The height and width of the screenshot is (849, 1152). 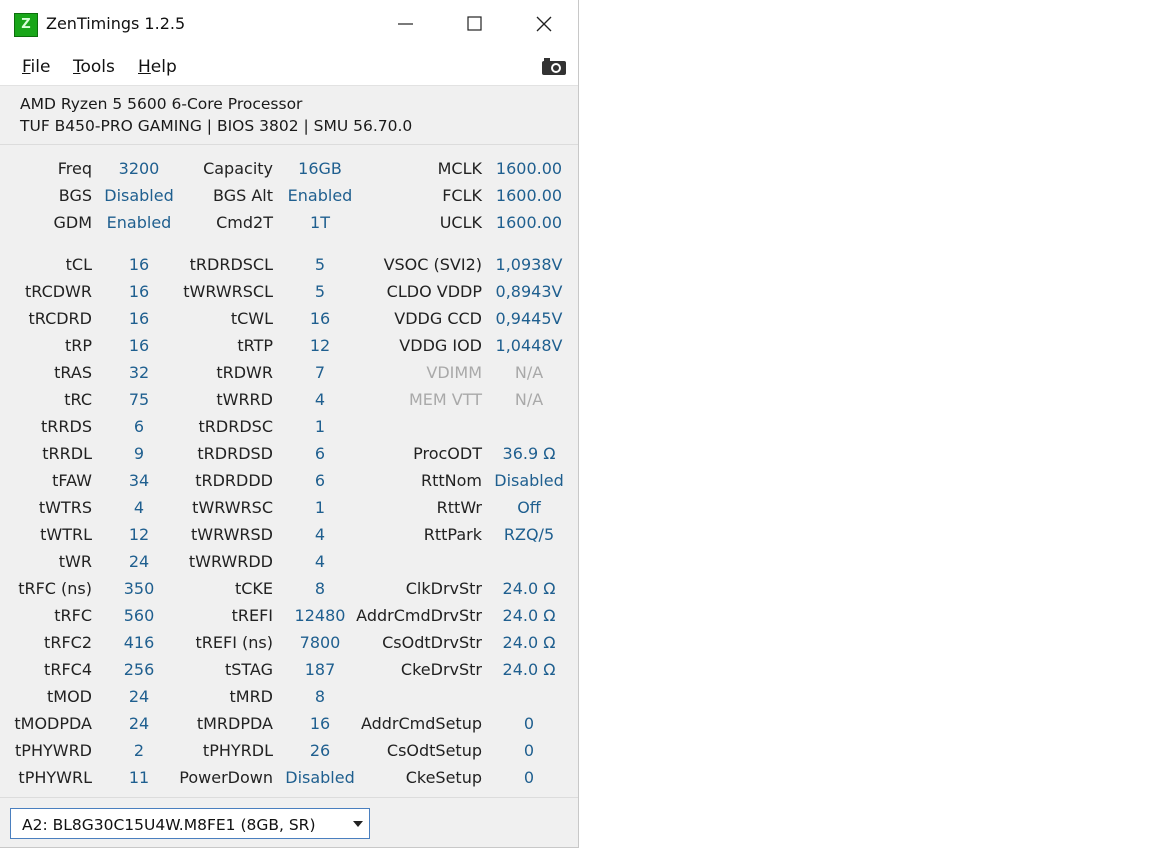 I want to click on timing-label: tRFC2, so click(x=68, y=642).